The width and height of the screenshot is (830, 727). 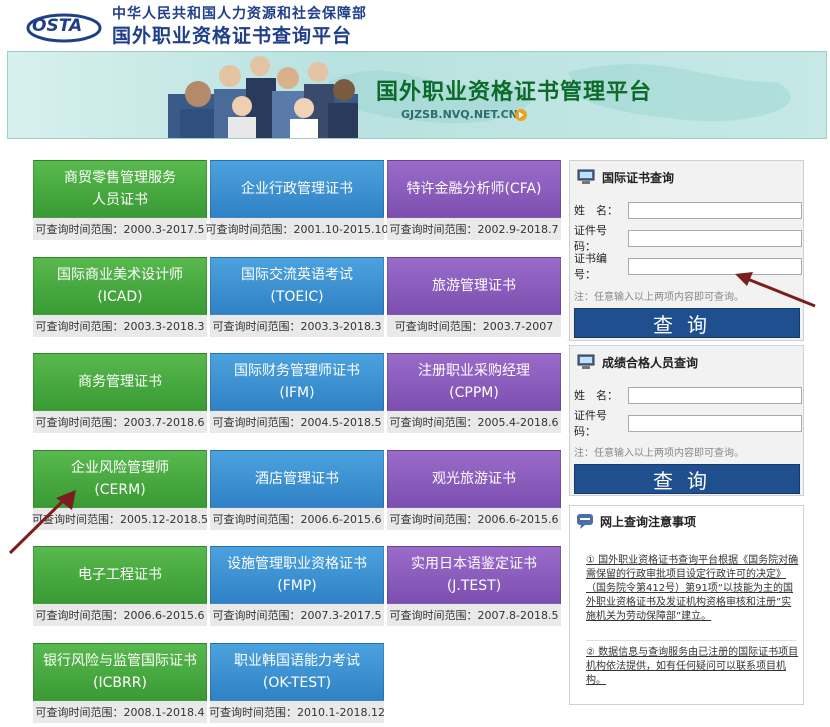 I want to click on cert-button: 国际财务管理师证书 (IFM), so click(x=297, y=382).